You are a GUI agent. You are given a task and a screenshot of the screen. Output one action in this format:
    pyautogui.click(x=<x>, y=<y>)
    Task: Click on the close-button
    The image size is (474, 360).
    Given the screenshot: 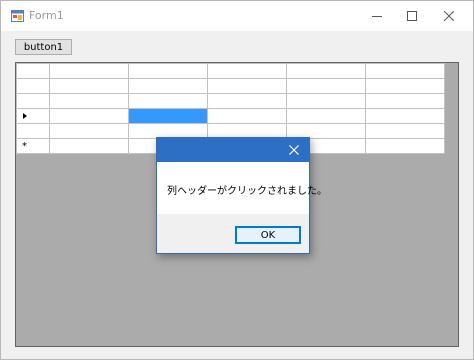 What is the action you would take?
    pyautogui.click(x=449, y=16)
    